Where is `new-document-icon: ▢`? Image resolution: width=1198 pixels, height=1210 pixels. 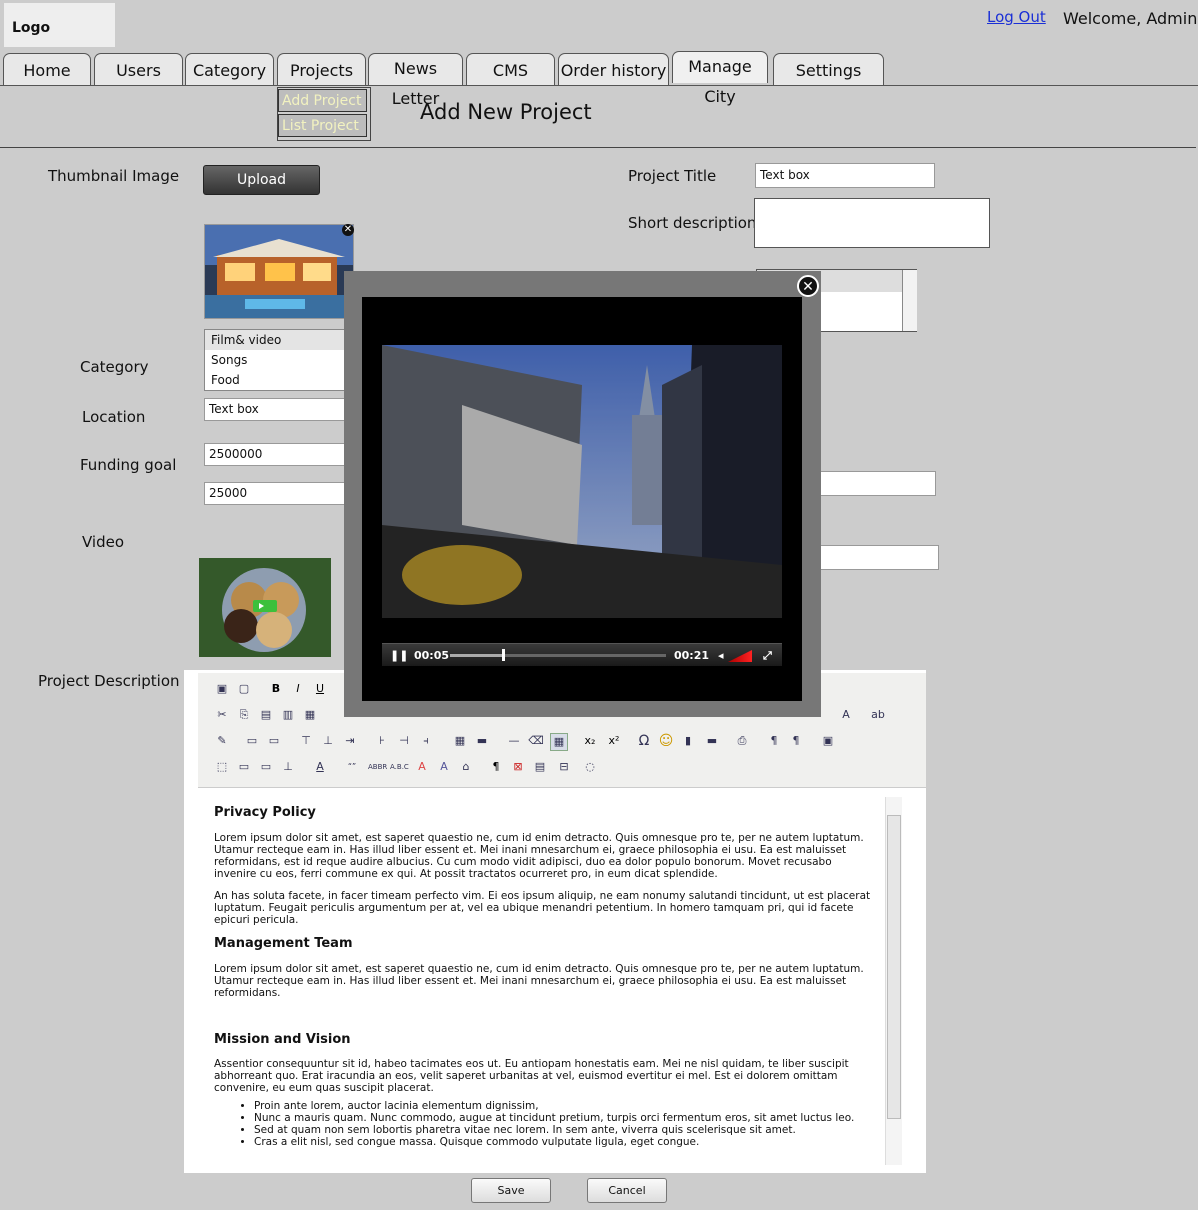
new-document-icon: ▢ is located at coordinates (244, 689).